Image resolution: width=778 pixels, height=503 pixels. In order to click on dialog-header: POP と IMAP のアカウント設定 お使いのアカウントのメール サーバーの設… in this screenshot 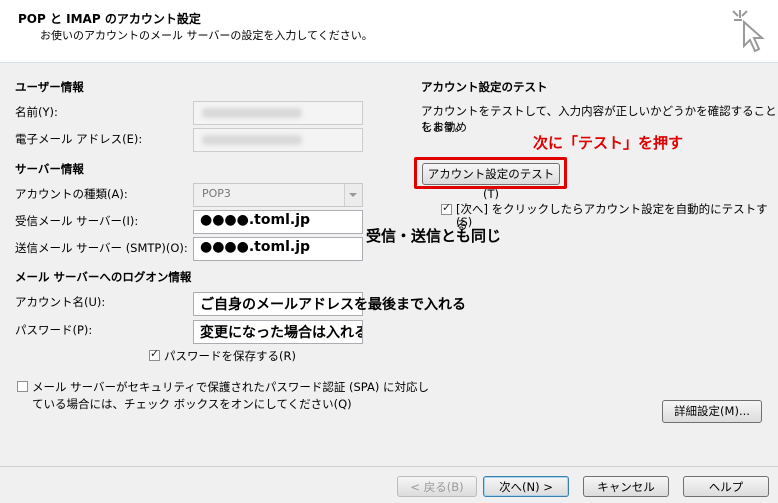, I will do `click(389, 31)`.